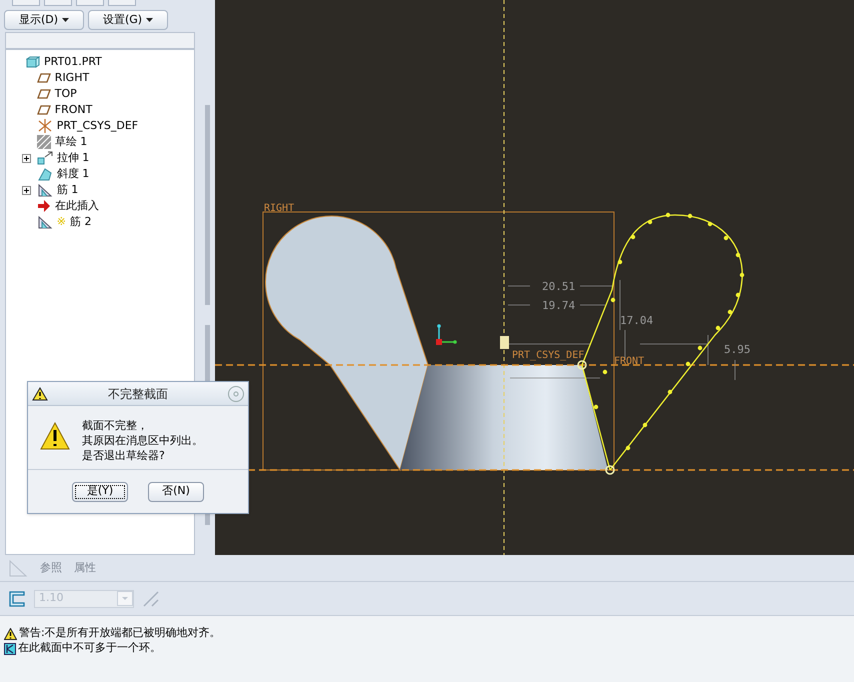 This screenshot has width=854, height=682. Describe the element at coordinates (124, 455) in the screenshot. I see `dialog-message: 是否退出草绘器?` at that location.